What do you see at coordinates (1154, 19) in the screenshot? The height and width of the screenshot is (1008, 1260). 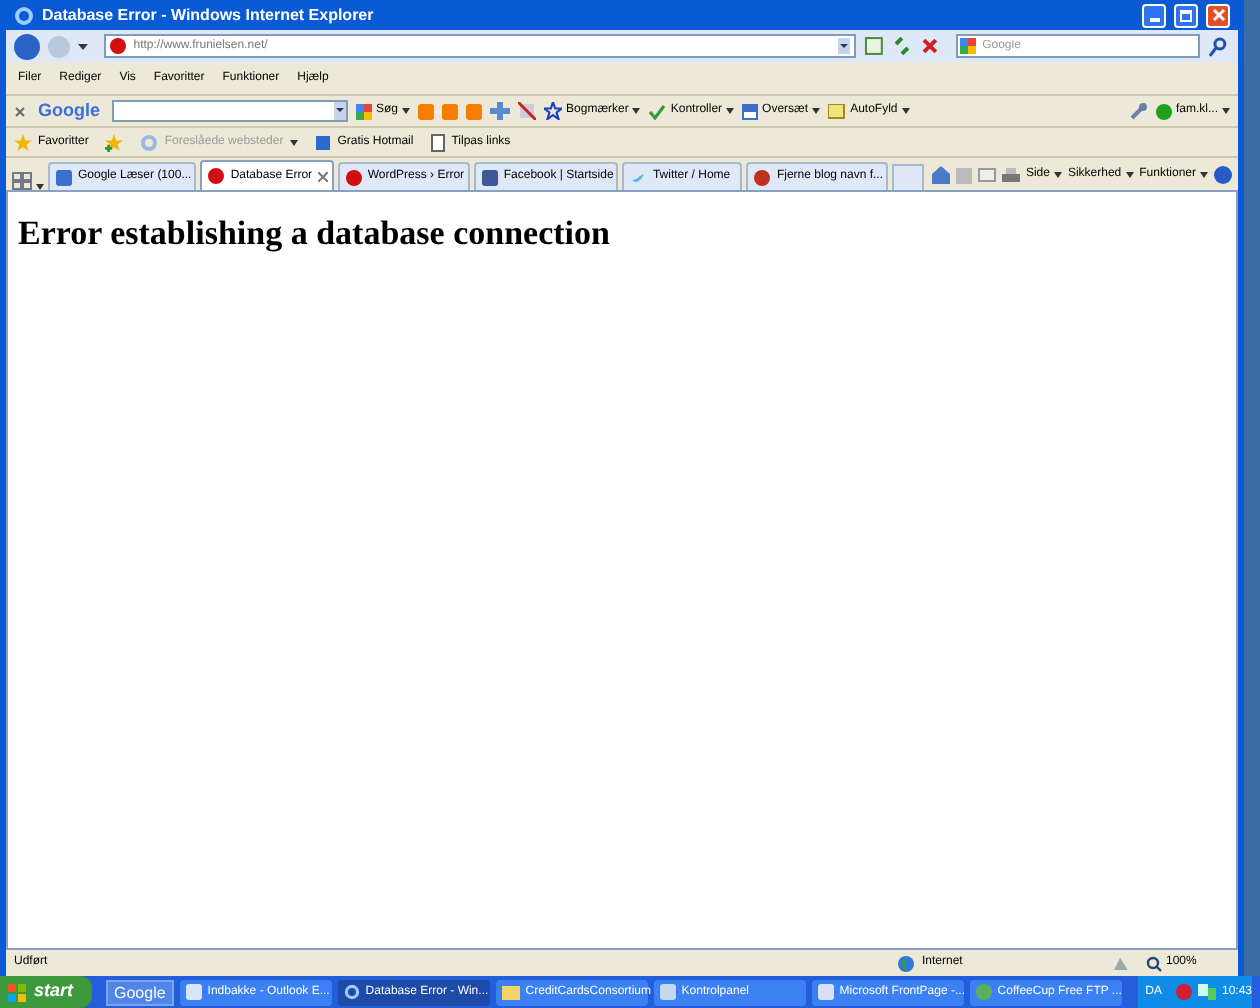 I see `minimize-icon` at bounding box center [1154, 19].